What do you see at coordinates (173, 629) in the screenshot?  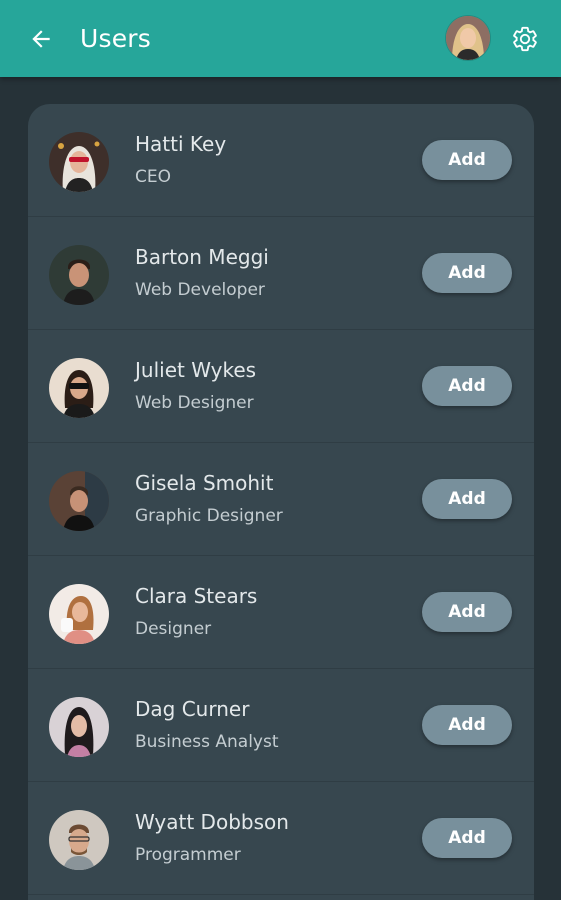 I see `user-role: Designer` at bounding box center [173, 629].